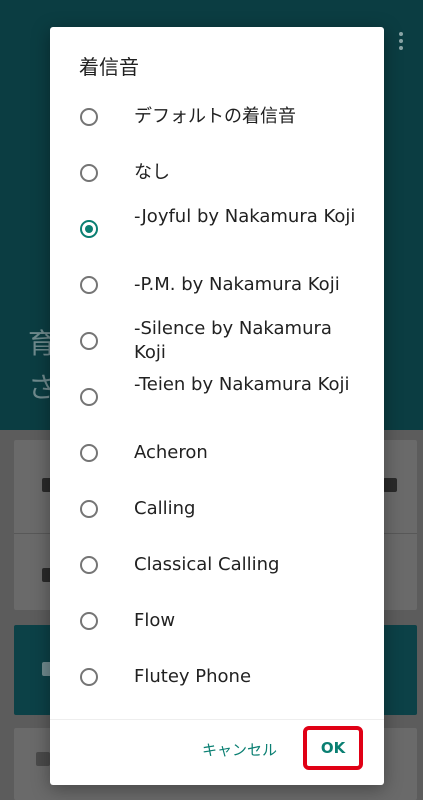 The width and height of the screenshot is (423, 800). Describe the element at coordinates (43, 759) in the screenshot. I see `info-icon` at that location.